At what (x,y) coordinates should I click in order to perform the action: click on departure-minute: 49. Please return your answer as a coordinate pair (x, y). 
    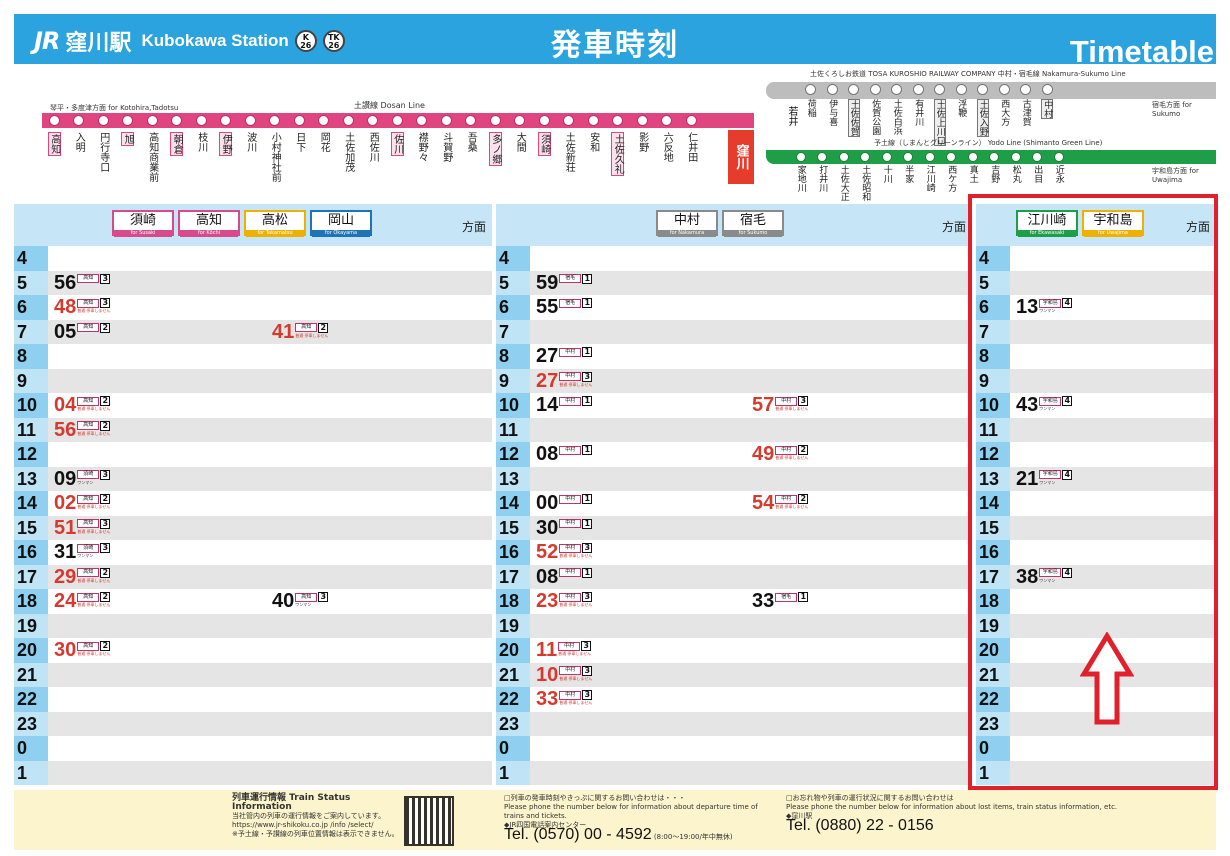
    Looking at the image, I should click on (763, 454).